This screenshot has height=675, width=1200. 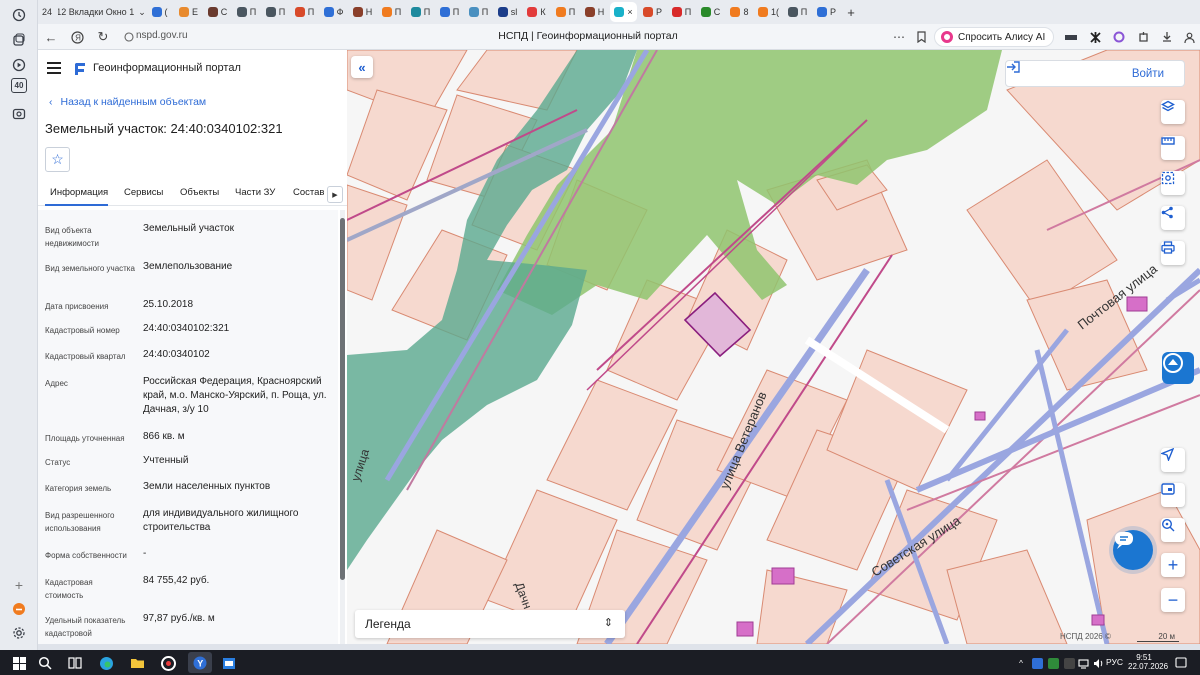 I want to click on browser-app-icon, so click(x=168, y=663).